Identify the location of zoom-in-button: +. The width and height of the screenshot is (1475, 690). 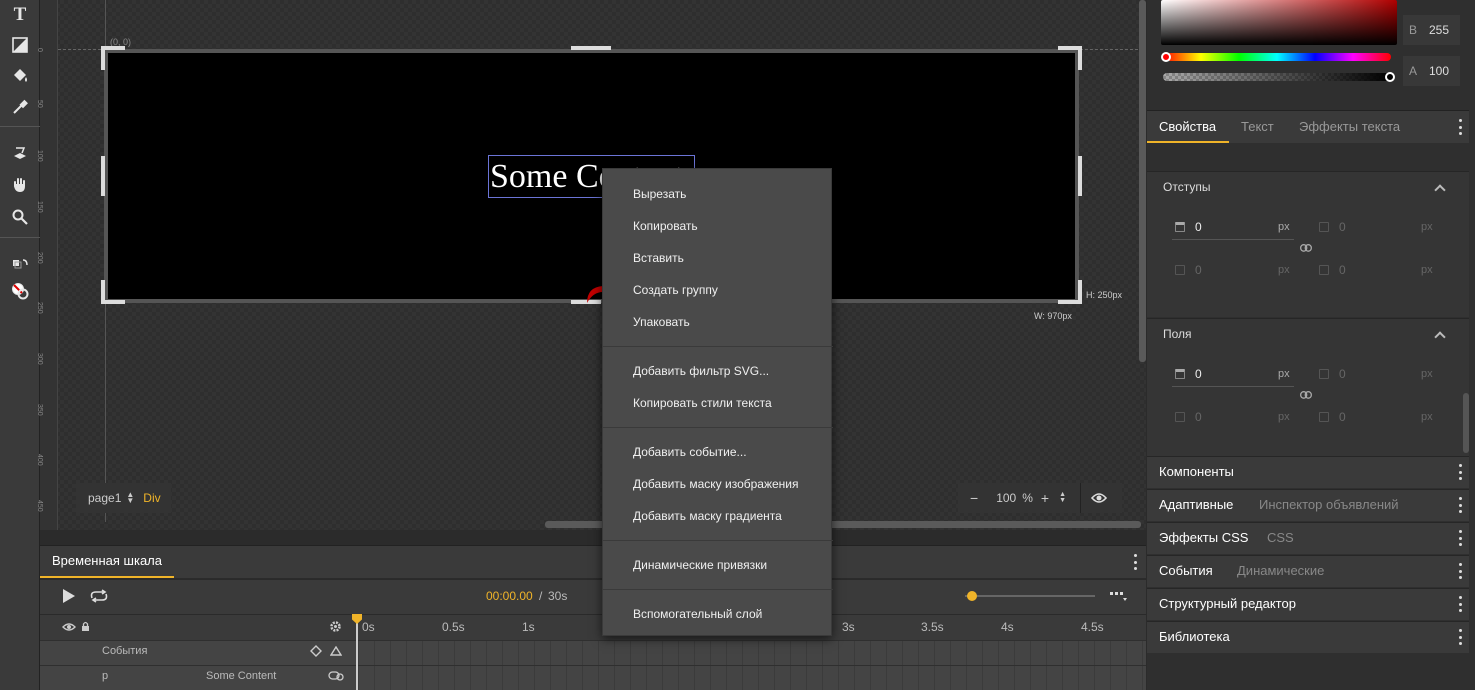
(1045, 498).